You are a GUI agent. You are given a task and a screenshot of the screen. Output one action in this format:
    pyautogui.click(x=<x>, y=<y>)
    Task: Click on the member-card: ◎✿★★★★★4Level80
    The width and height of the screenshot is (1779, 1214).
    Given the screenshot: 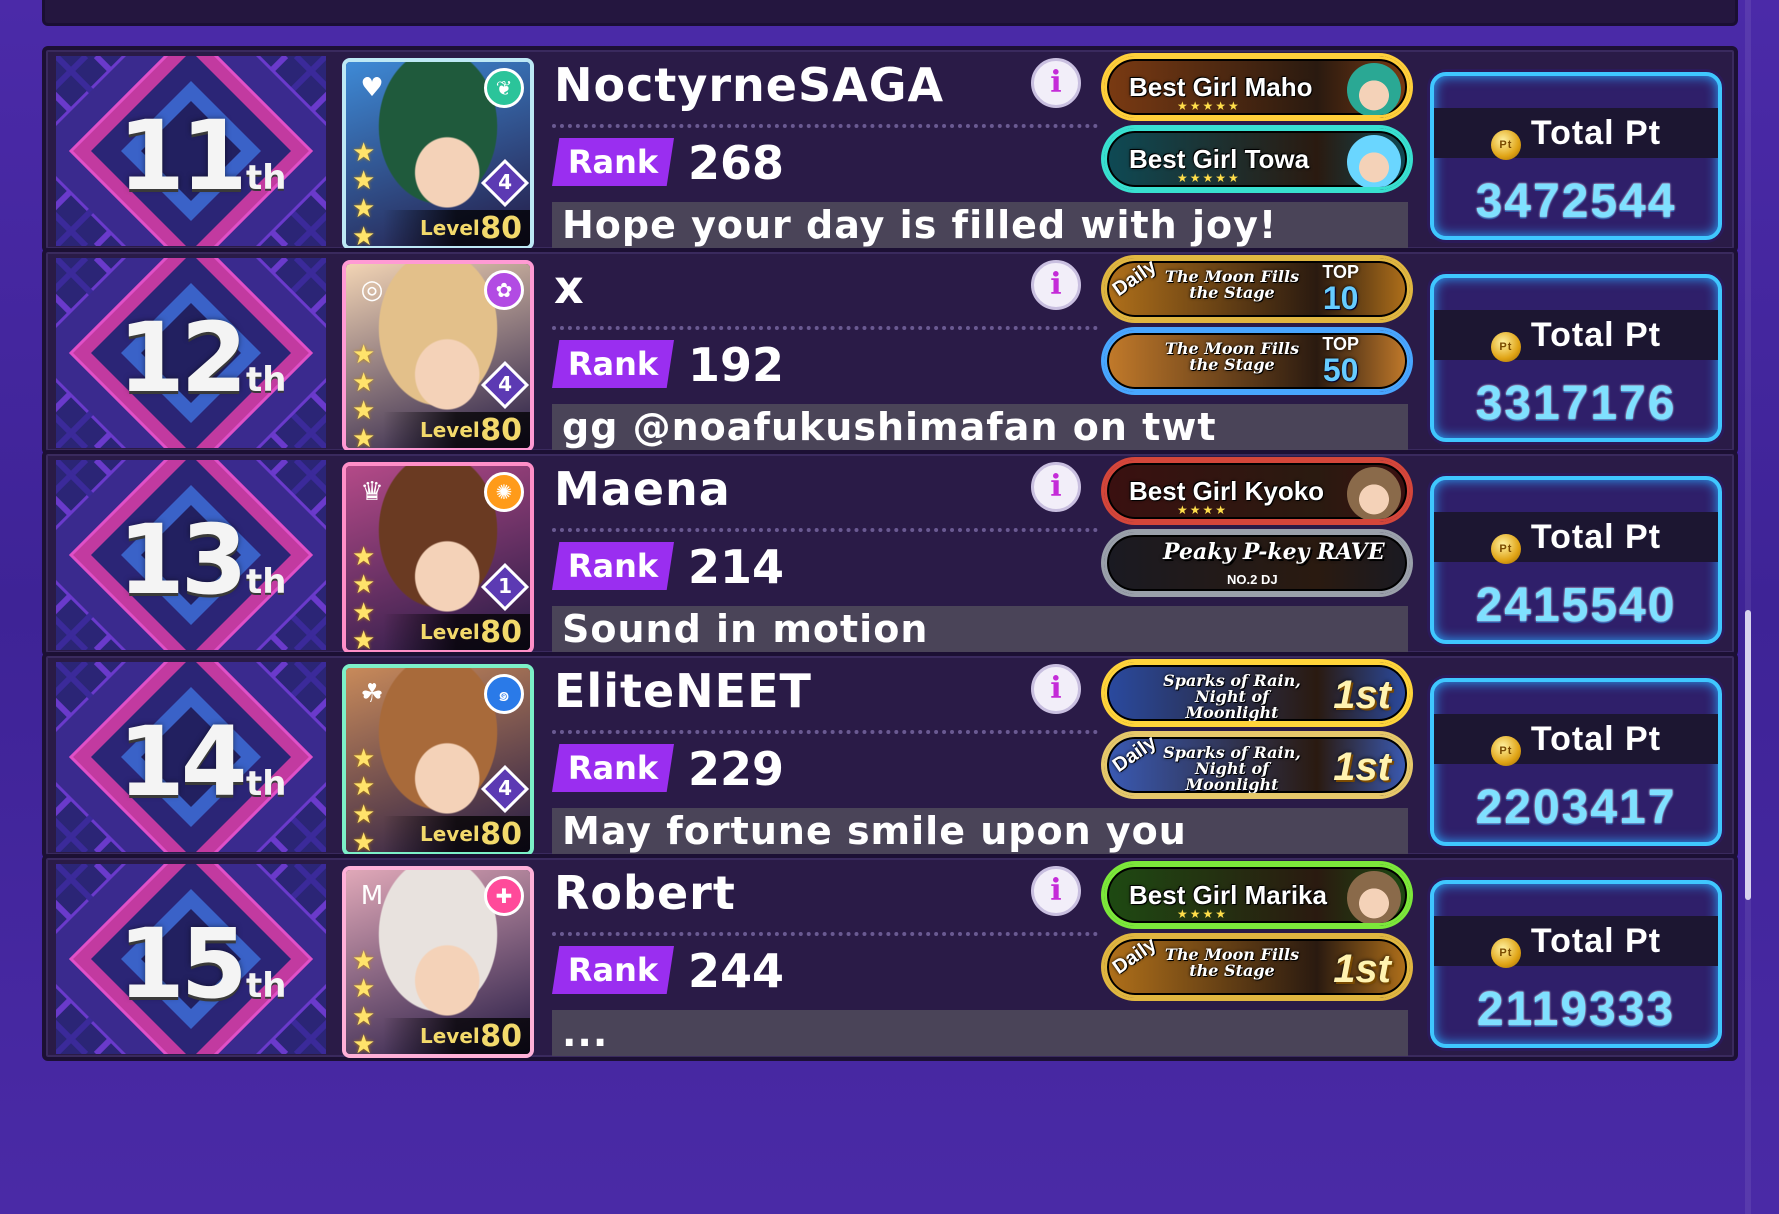 What is the action you would take?
    pyautogui.click(x=438, y=356)
    